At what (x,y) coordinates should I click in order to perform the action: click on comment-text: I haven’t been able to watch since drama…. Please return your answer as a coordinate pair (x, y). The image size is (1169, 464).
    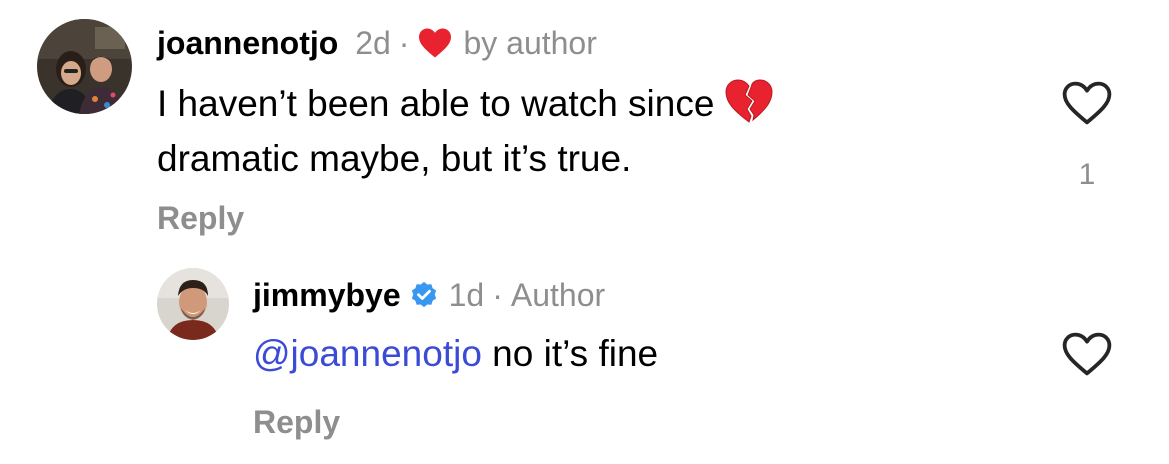
    Looking at the image, I should click on (465, 130).